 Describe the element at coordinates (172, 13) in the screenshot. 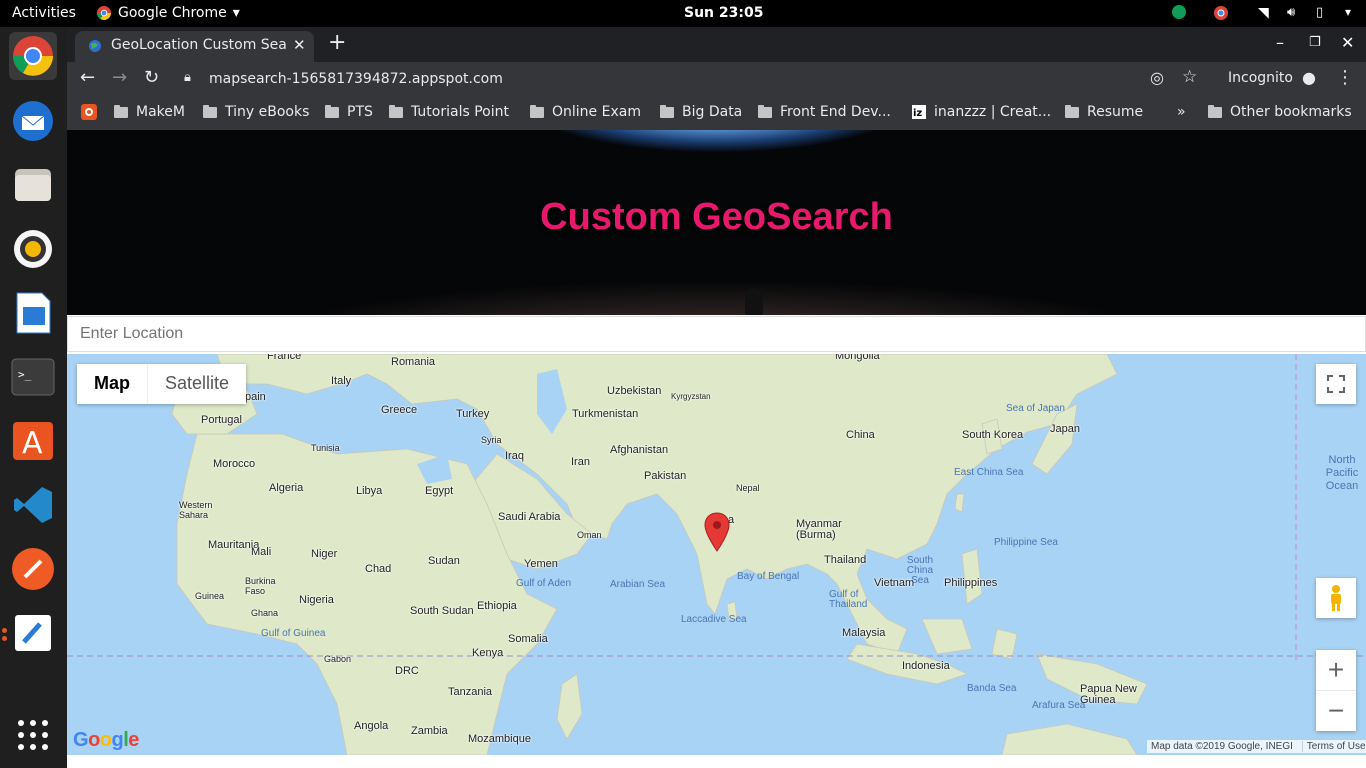

I see `app-menu-label: Google Chrome` at that location.